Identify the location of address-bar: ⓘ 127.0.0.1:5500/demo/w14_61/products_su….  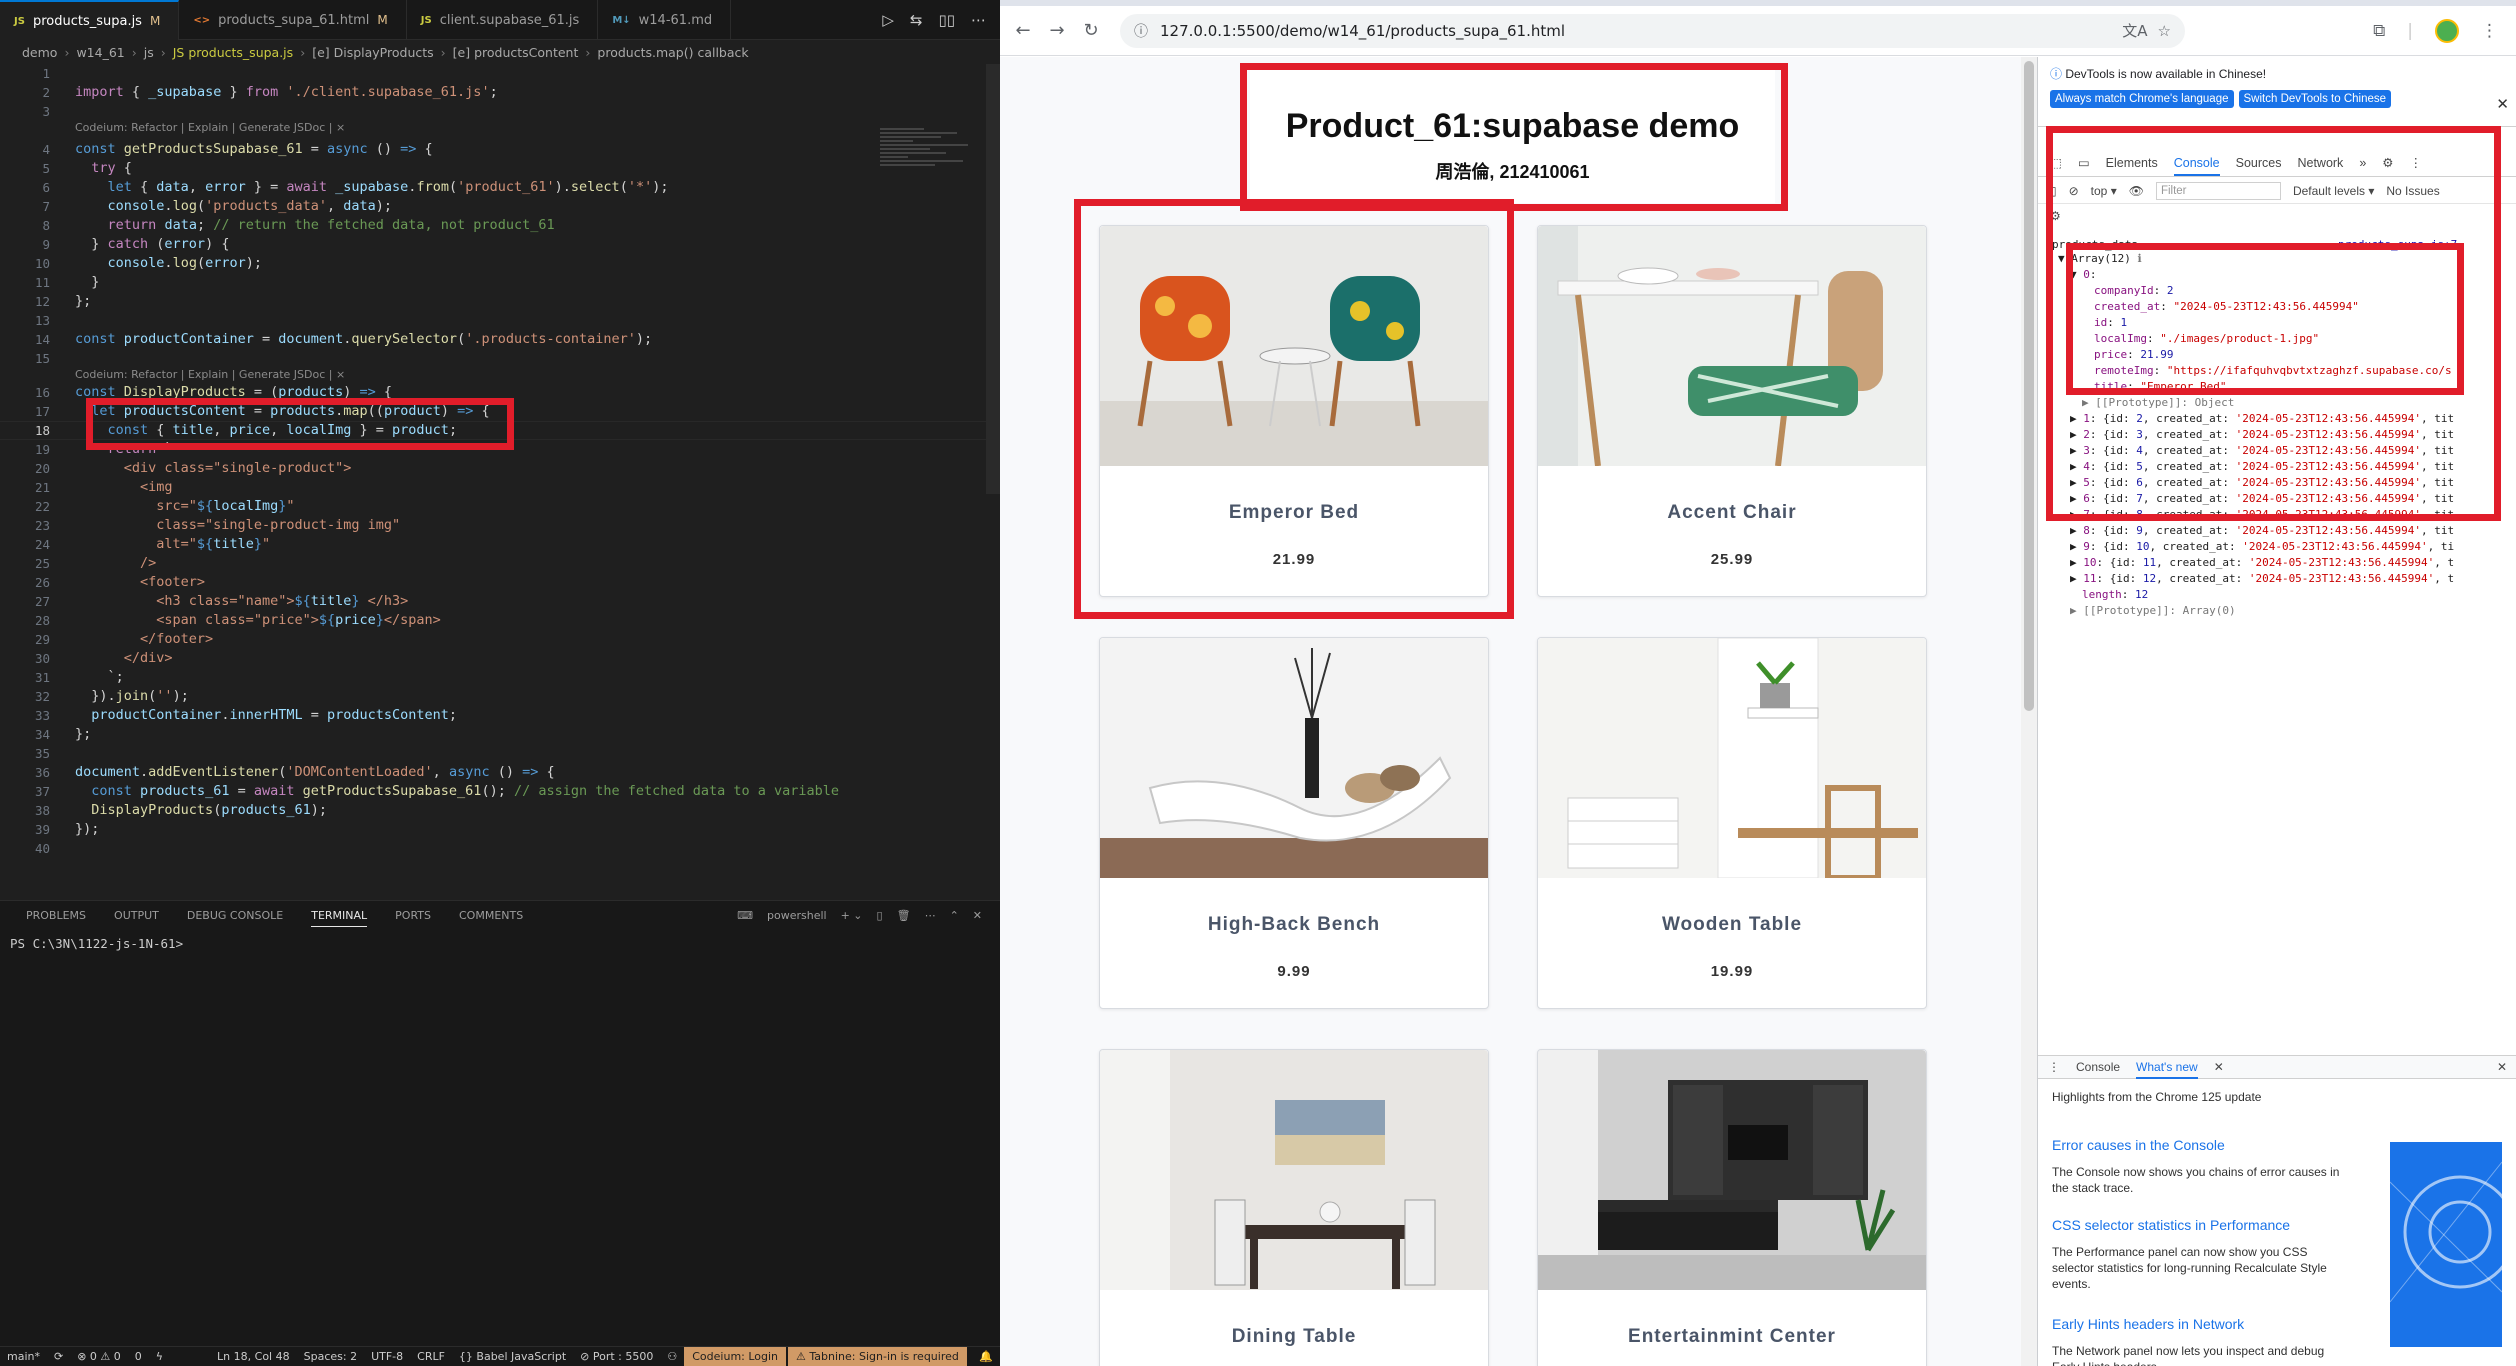
(1652, 30).